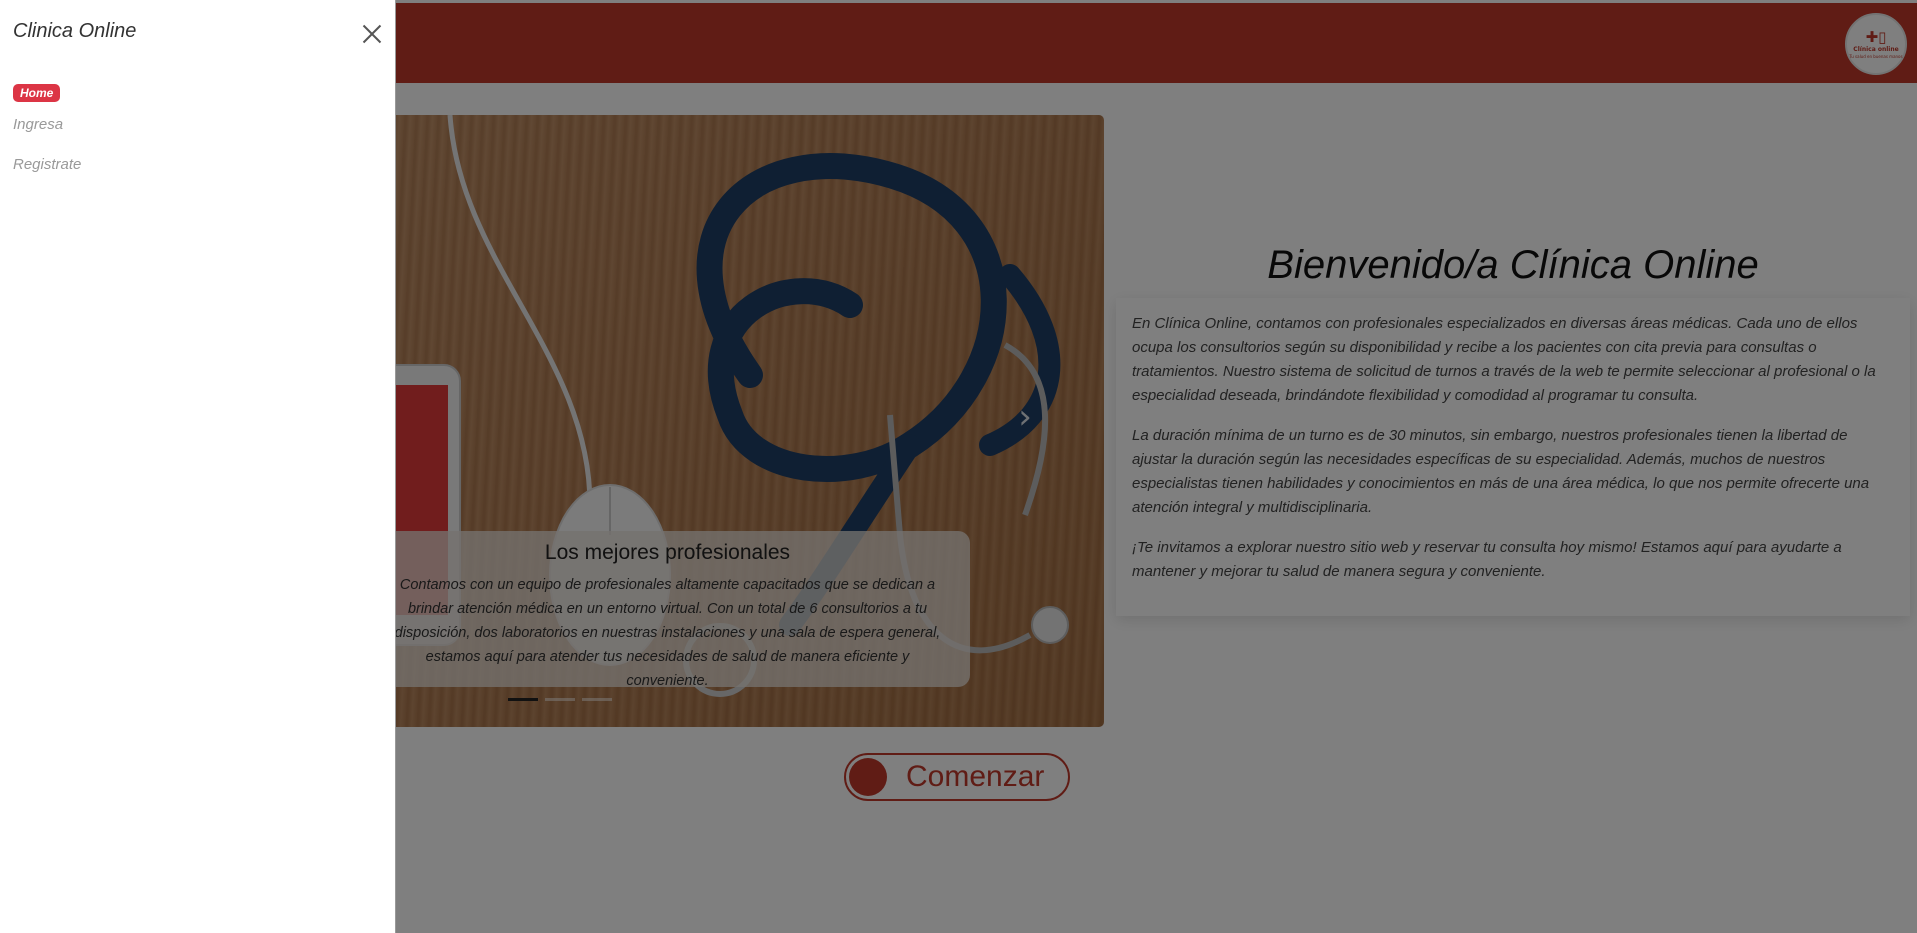 This screenshot has height=933, width=1917. What do you see at coordinates (38, 124) in the screenshot?
I see `nav-item-ingresa: Ingresa` at bounding box center [38, 124].